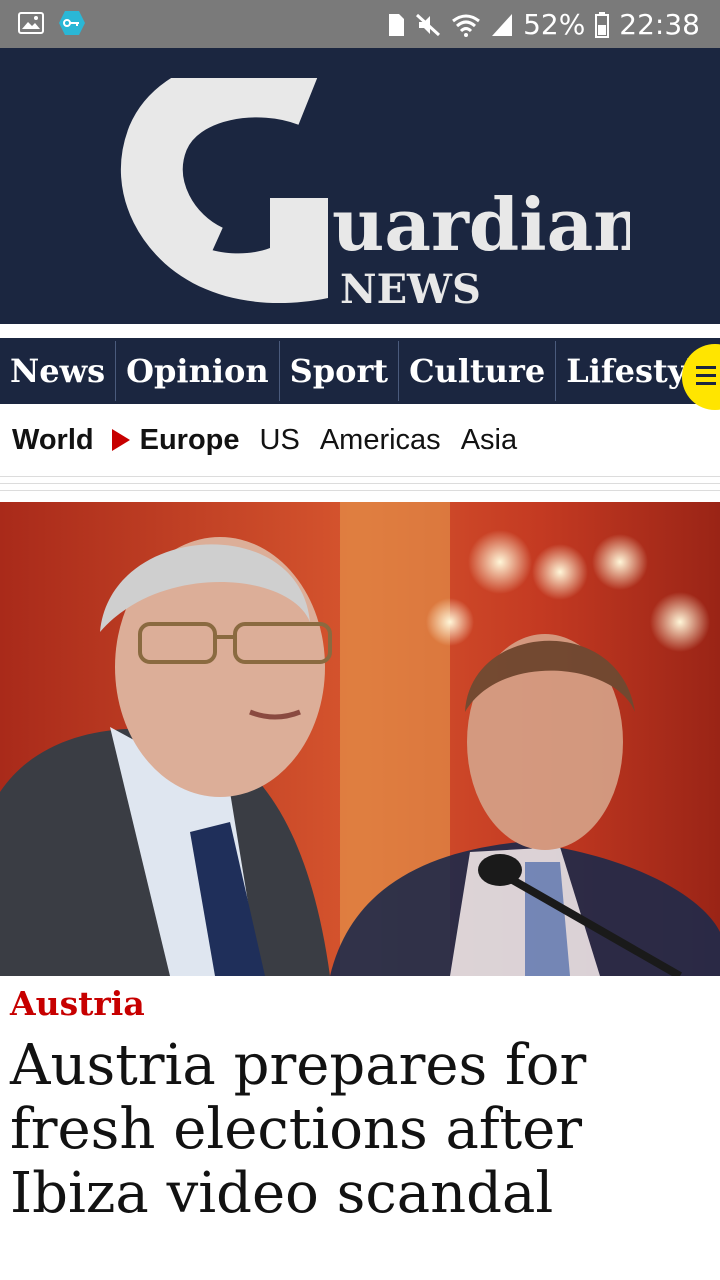 The image size is (720, 1280). Describe the element at coordinates (466, 25) in the screenshot. I see `wifi-icon` at that location.